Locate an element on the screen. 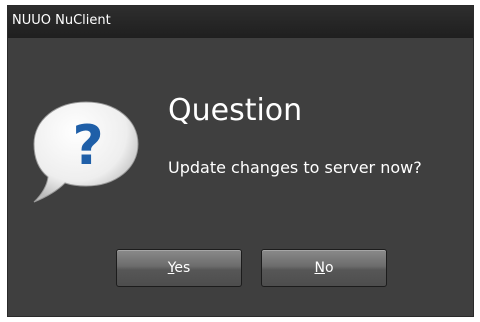 The image size is (480, 322). window-title: NUUO NuClient is located at coordinates (61, 20).